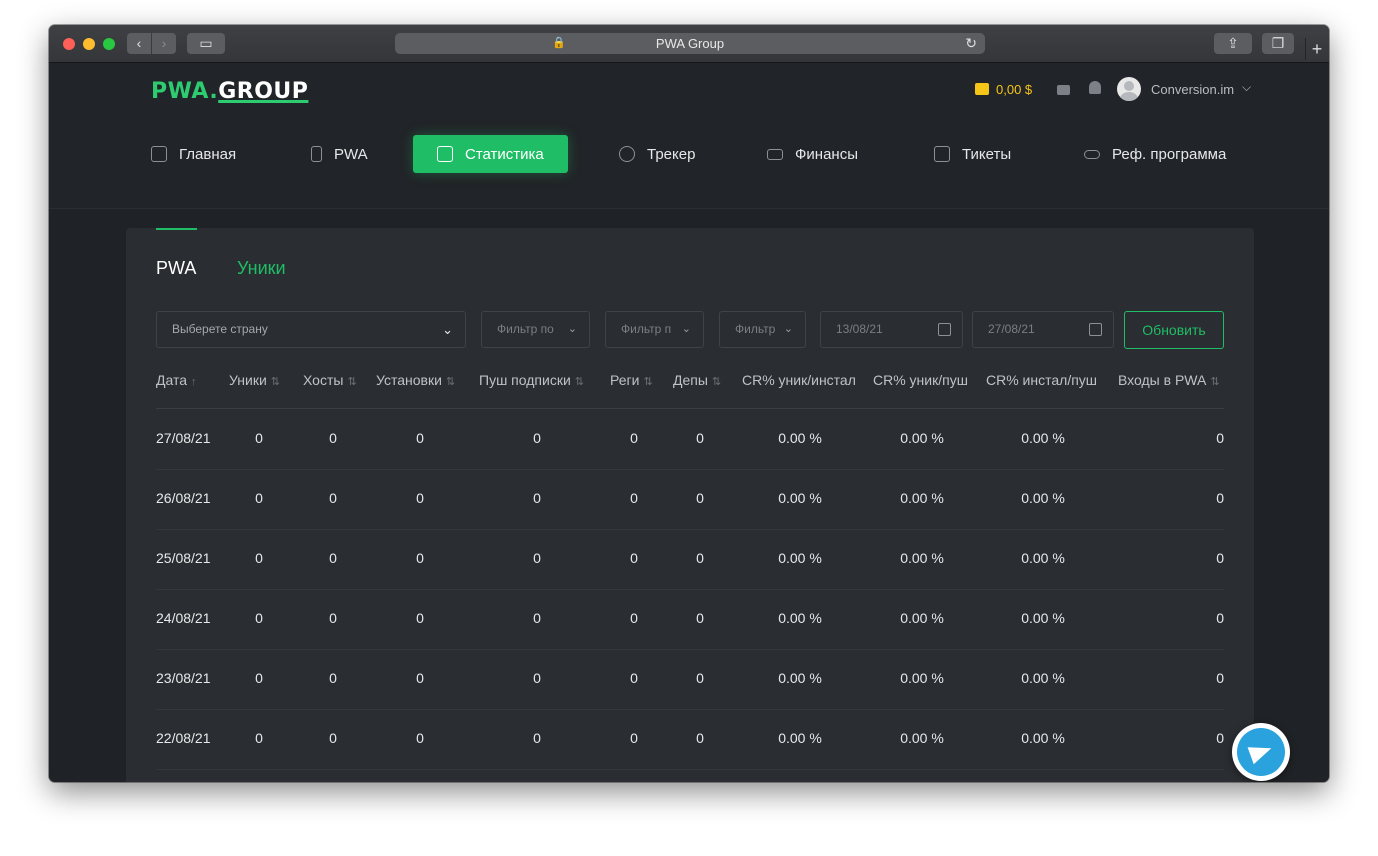  I want to click on column-header: Депы ⇅, so click(697, 380).